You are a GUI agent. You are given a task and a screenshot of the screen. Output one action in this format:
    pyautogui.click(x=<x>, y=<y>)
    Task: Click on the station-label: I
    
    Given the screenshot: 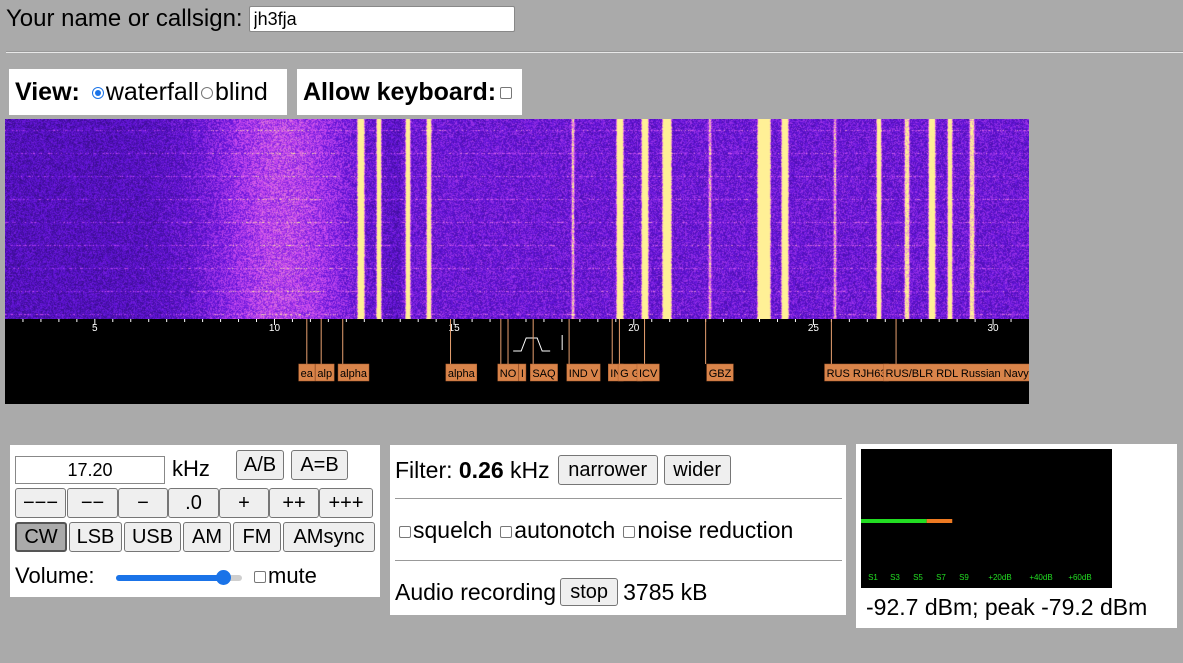 What is the action you would take?
    pyautogui.click(x=522, y=372)
    